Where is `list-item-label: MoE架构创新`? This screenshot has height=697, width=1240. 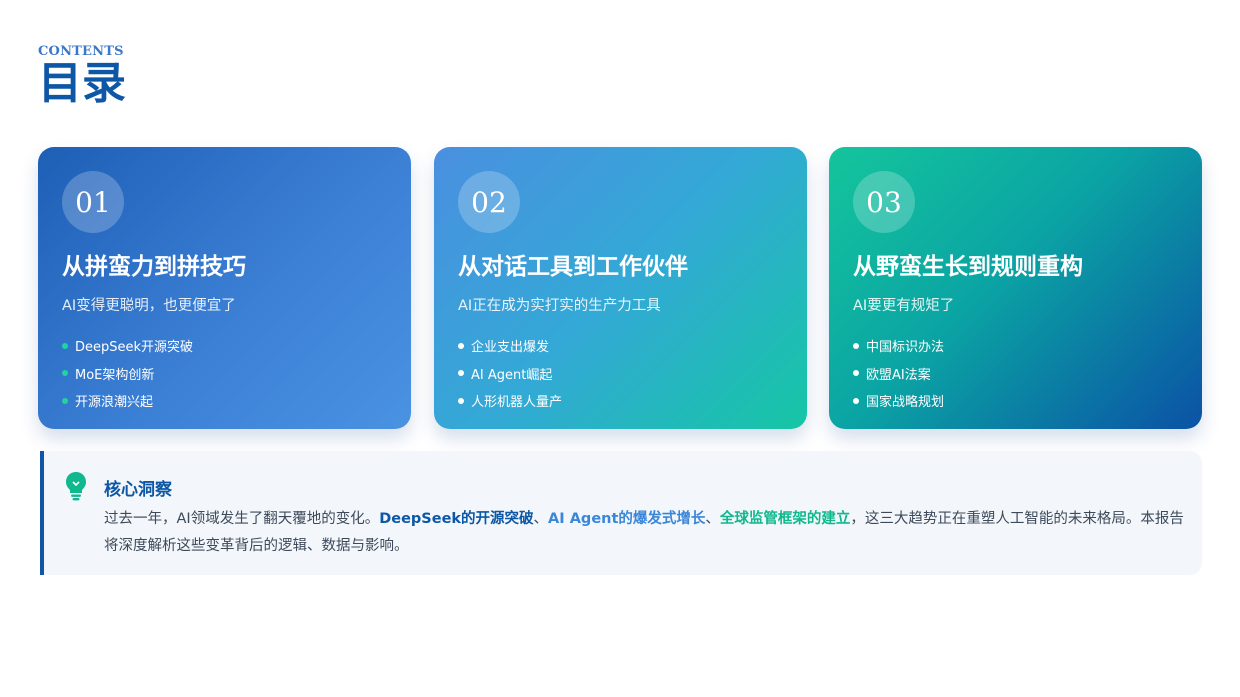
list-item-label: MoE架构创新 is located at coordinates (115, 375).